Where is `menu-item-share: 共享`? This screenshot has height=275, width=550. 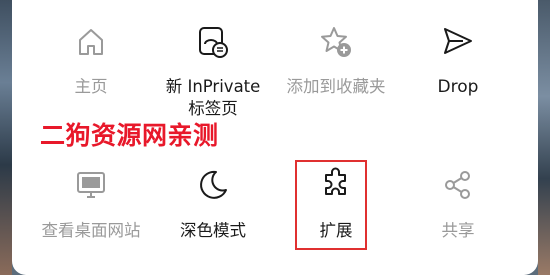
menu-item-share: 共享 is located at coordinates (458, 208).